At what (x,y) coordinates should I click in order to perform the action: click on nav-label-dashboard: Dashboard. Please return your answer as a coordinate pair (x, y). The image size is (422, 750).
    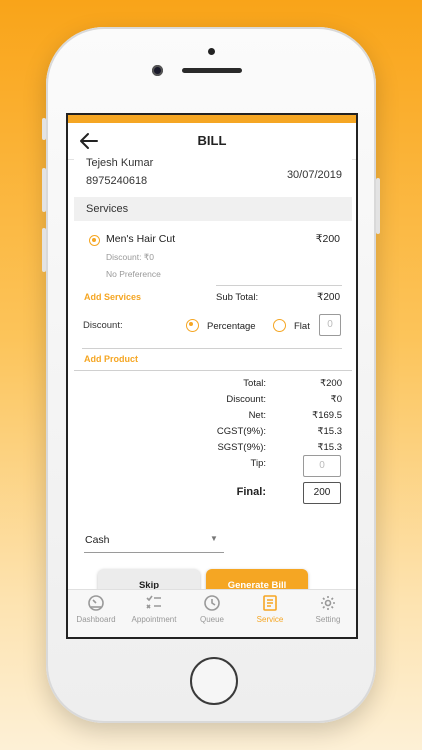
    Looking at the image, I should click on (96, 619).